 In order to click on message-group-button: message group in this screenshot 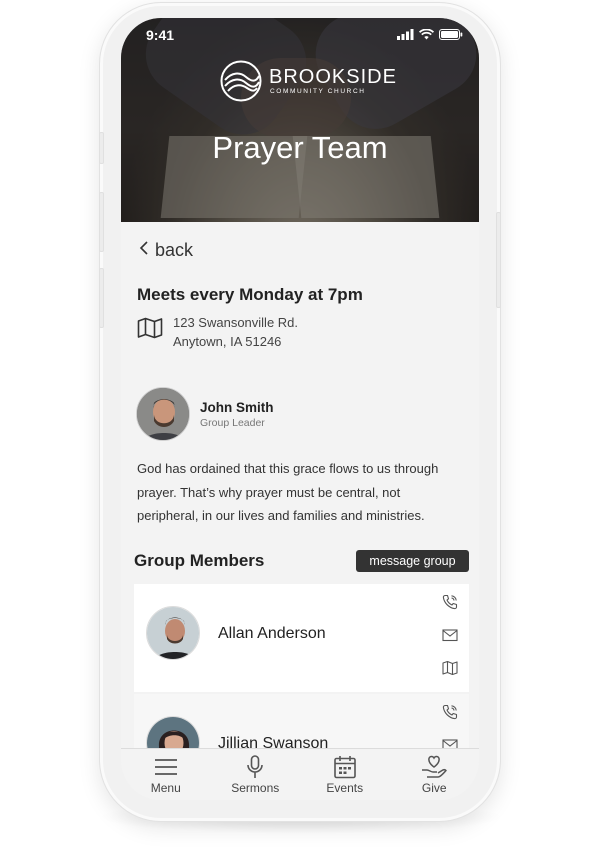, I will do `click(412, 561)`.